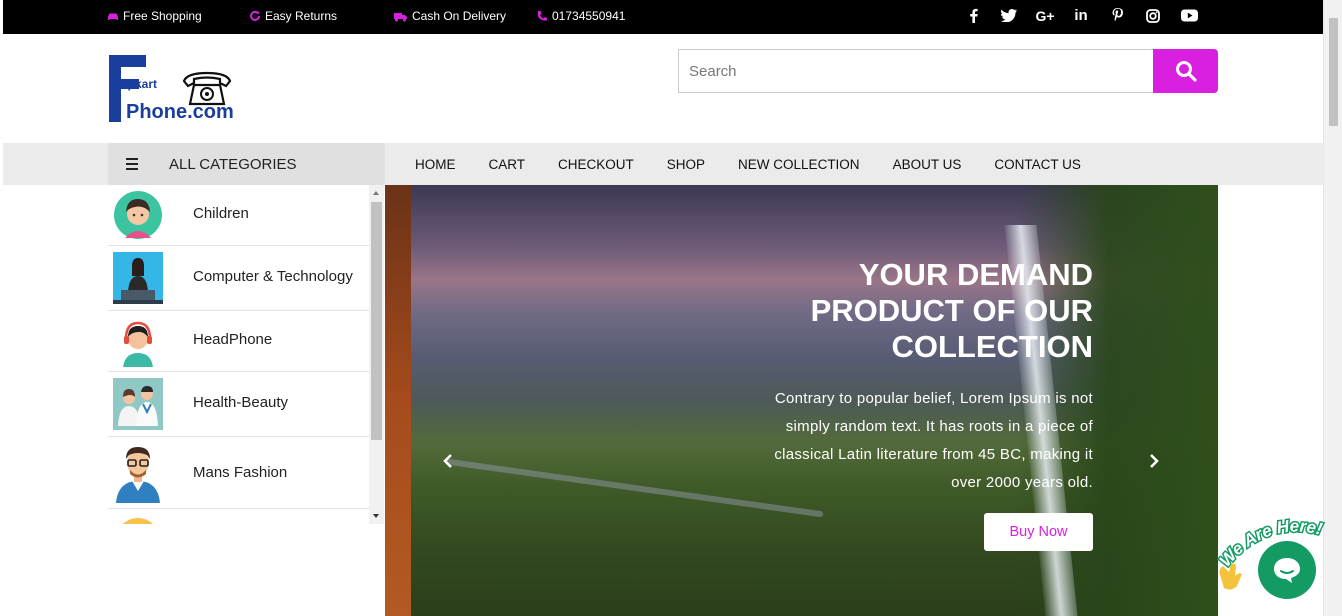 This screenshot has height=616, width=1342. I want to click on category-item: Computer & Technology, so click(238, 278).